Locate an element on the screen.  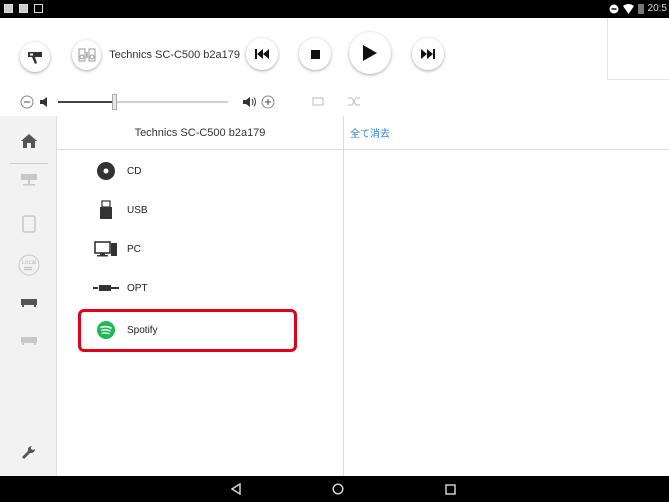
network-device-icon is located at coordinates (29, 180).